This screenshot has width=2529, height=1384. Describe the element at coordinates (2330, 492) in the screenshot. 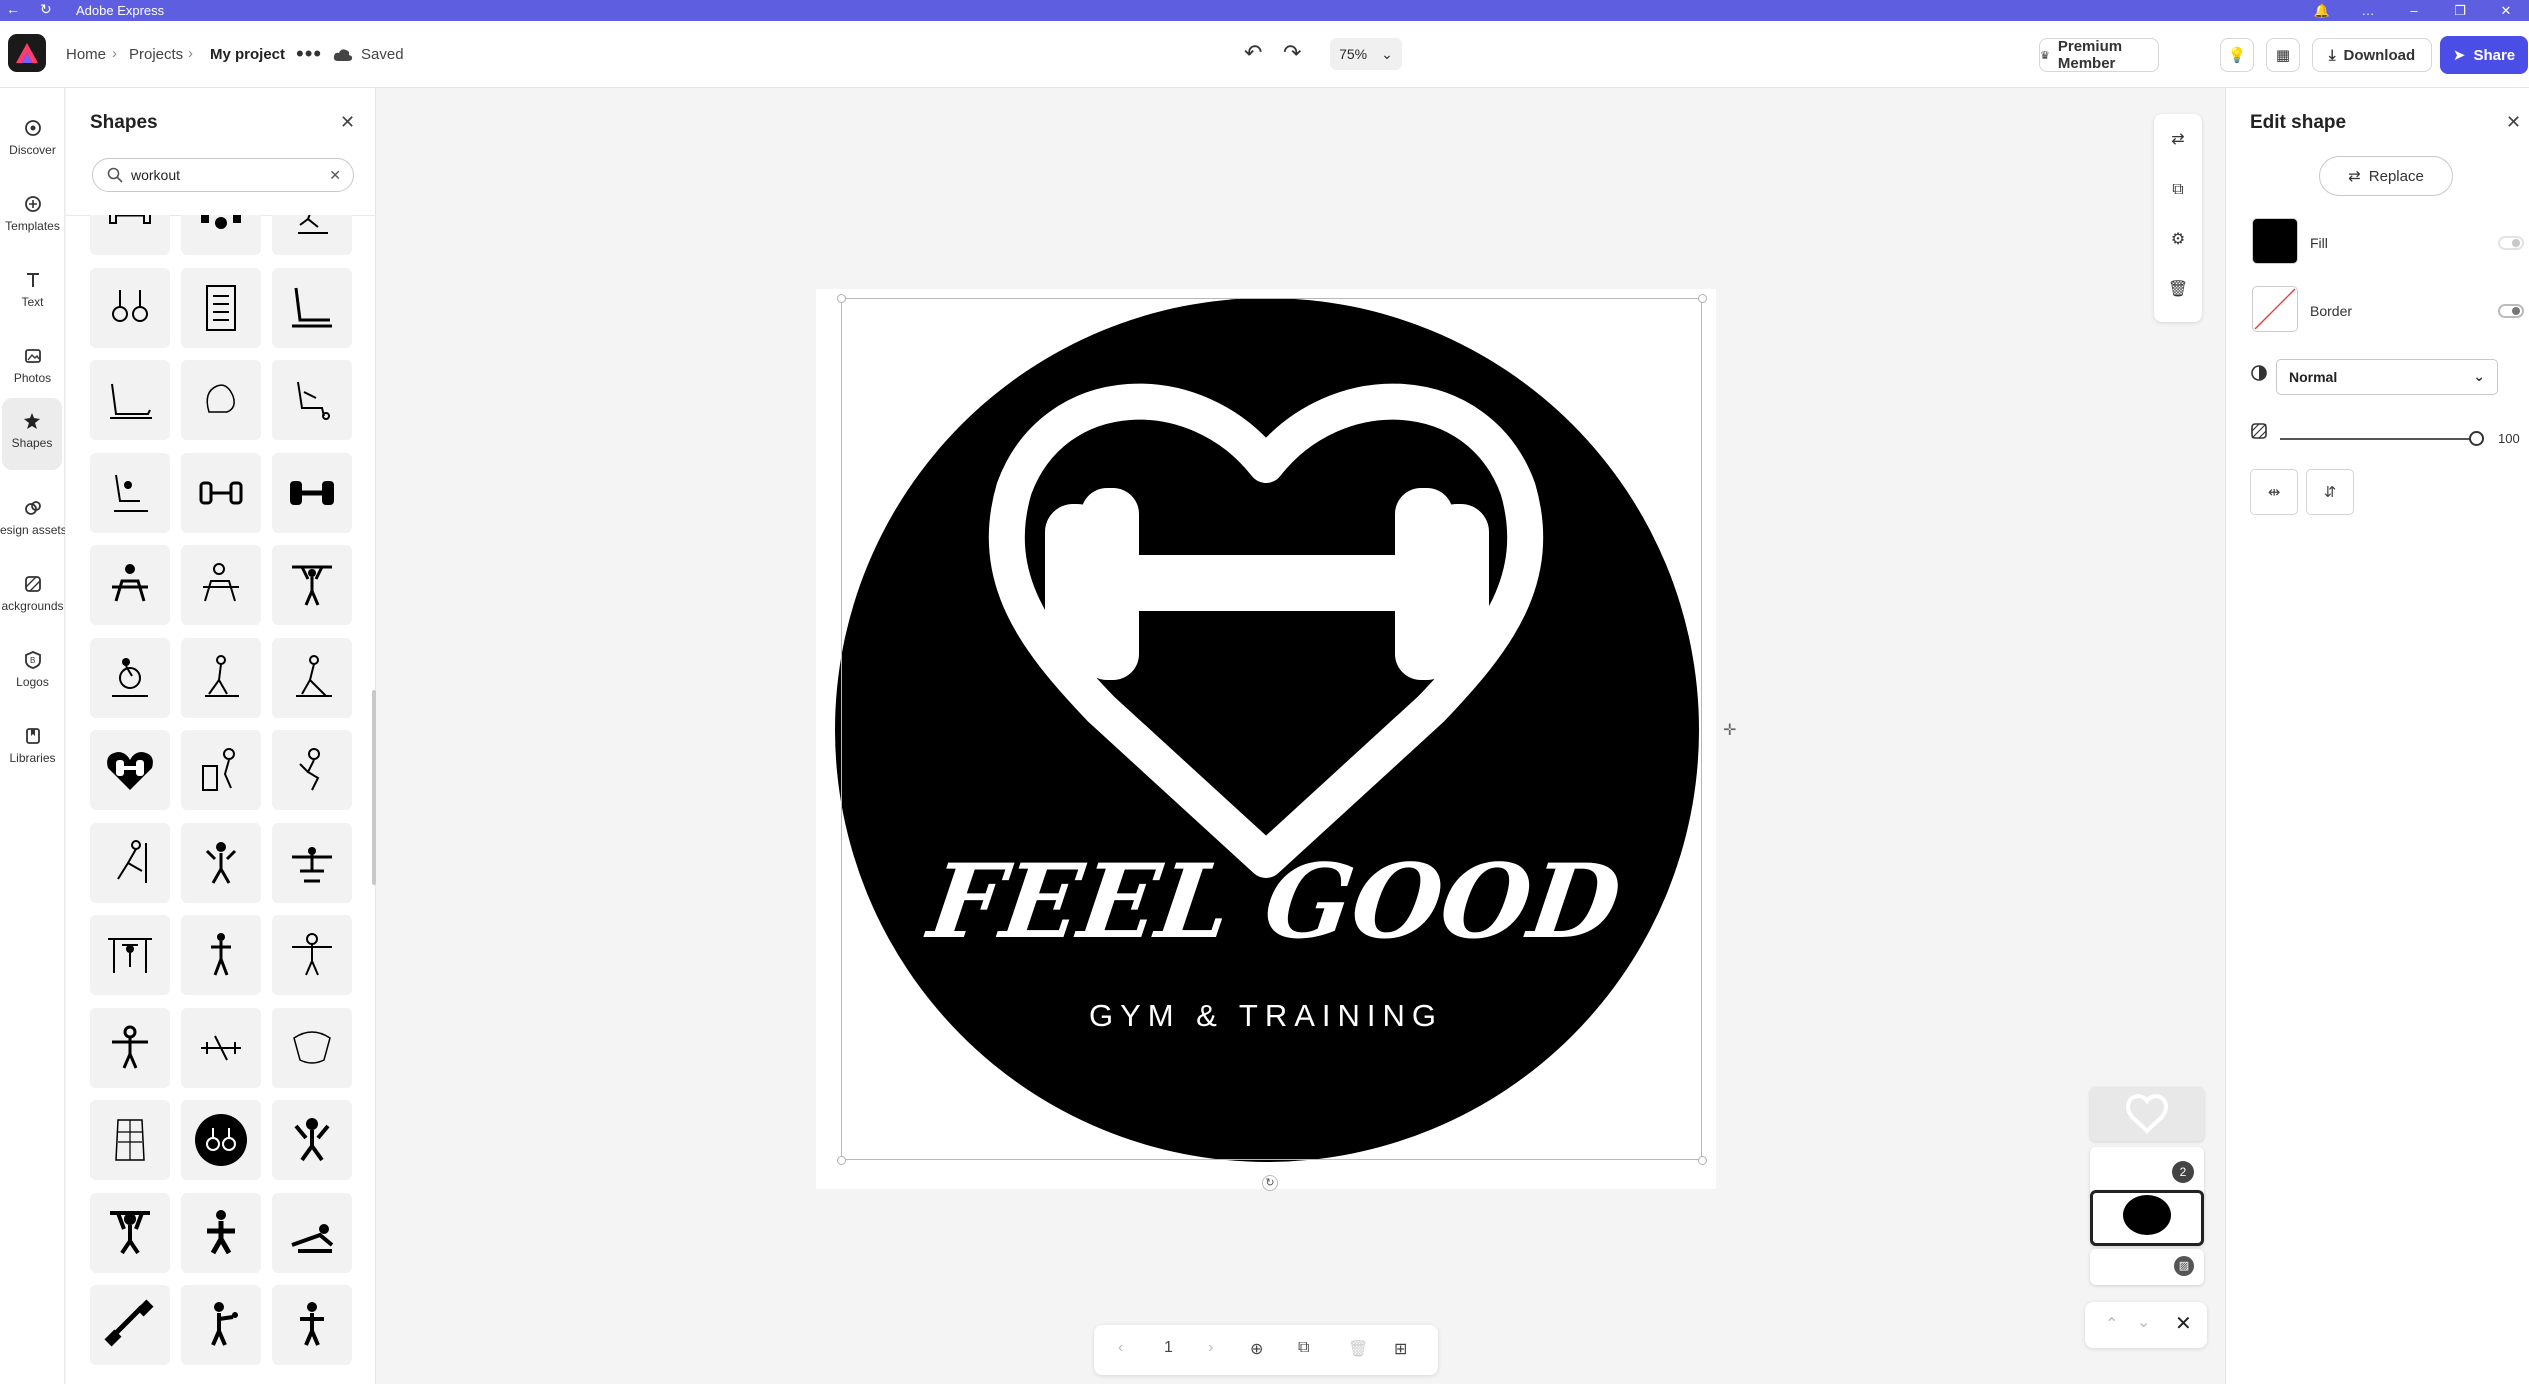

I see `flip-vertical-button: ⇵` at that location.